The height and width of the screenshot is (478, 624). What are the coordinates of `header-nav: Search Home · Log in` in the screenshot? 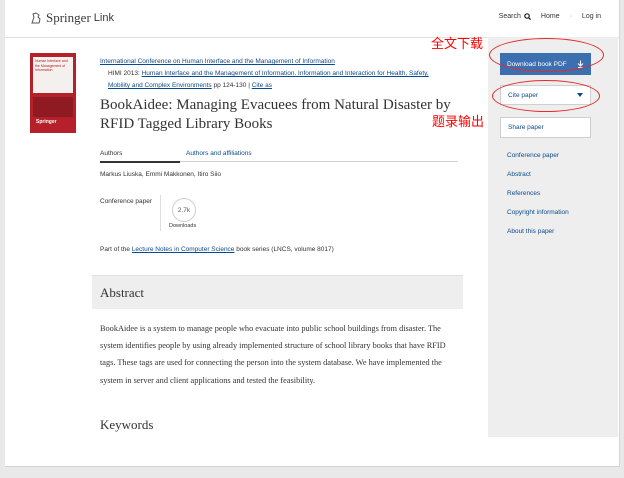 It's located at (550, 16).